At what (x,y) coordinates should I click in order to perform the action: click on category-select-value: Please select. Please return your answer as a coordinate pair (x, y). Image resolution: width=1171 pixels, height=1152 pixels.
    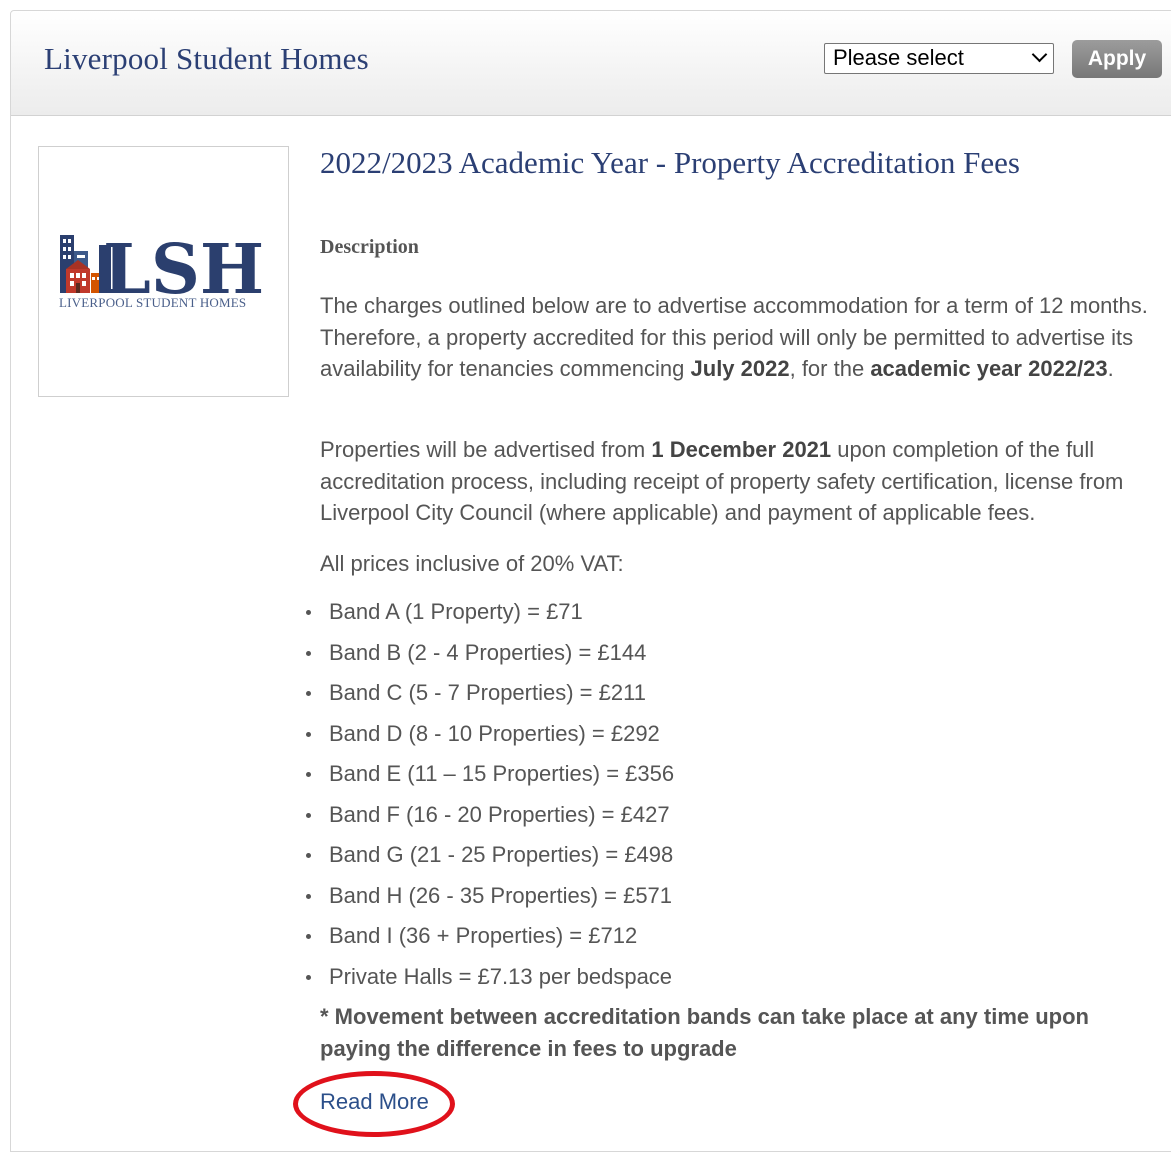
    Looking at the image, I should click on (898, 57).